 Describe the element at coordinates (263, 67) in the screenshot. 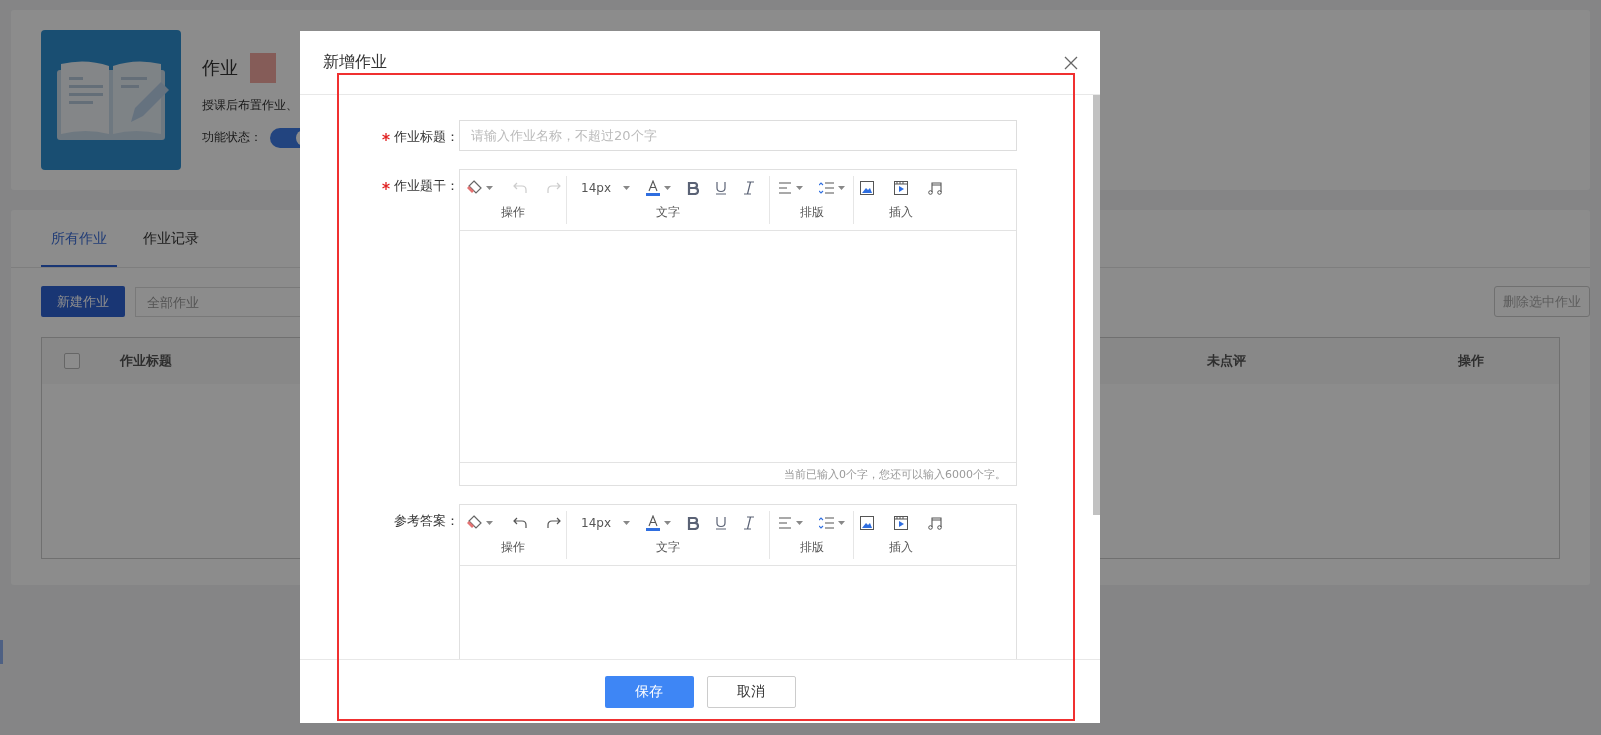

I see `blurred-tag` at that location.